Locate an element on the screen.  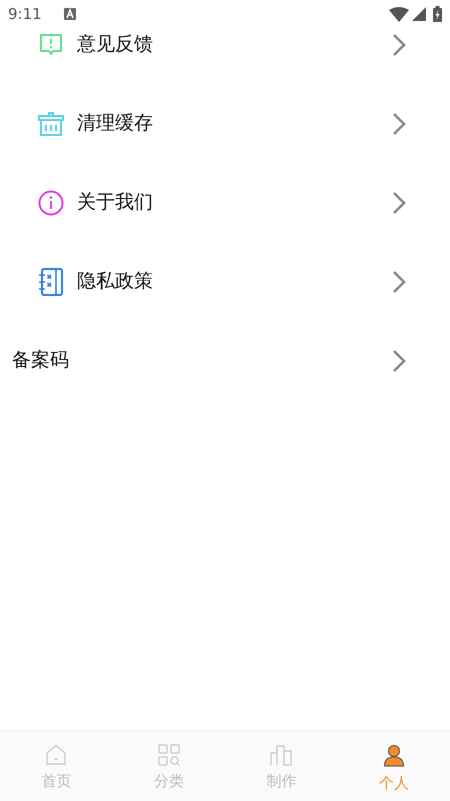
menu-label: 意见反馈 is located at coordinates (115, 45).